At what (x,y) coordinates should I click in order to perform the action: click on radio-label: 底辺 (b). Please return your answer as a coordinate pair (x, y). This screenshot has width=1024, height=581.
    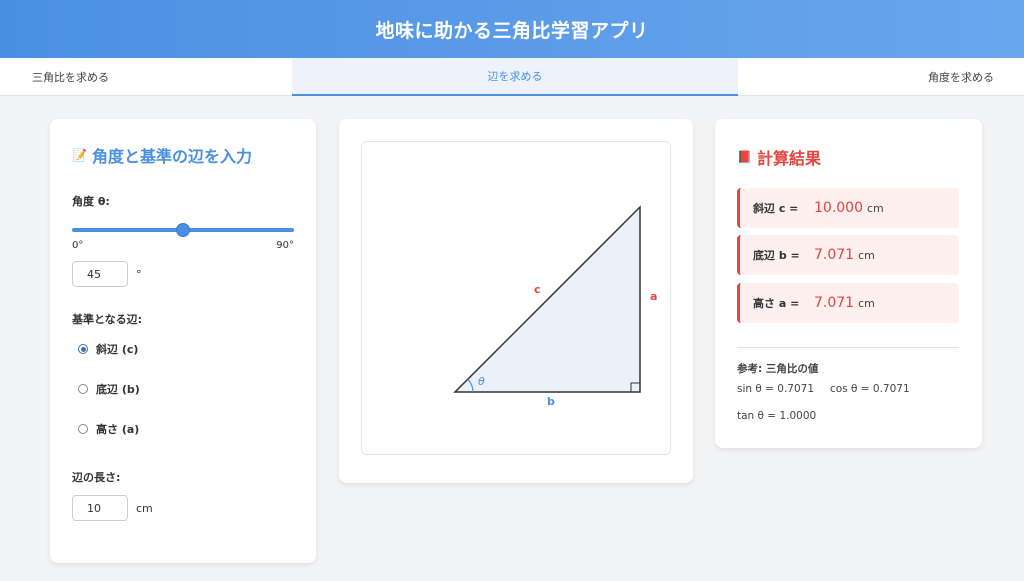
    Looking at the image, I should click on (118, 389).